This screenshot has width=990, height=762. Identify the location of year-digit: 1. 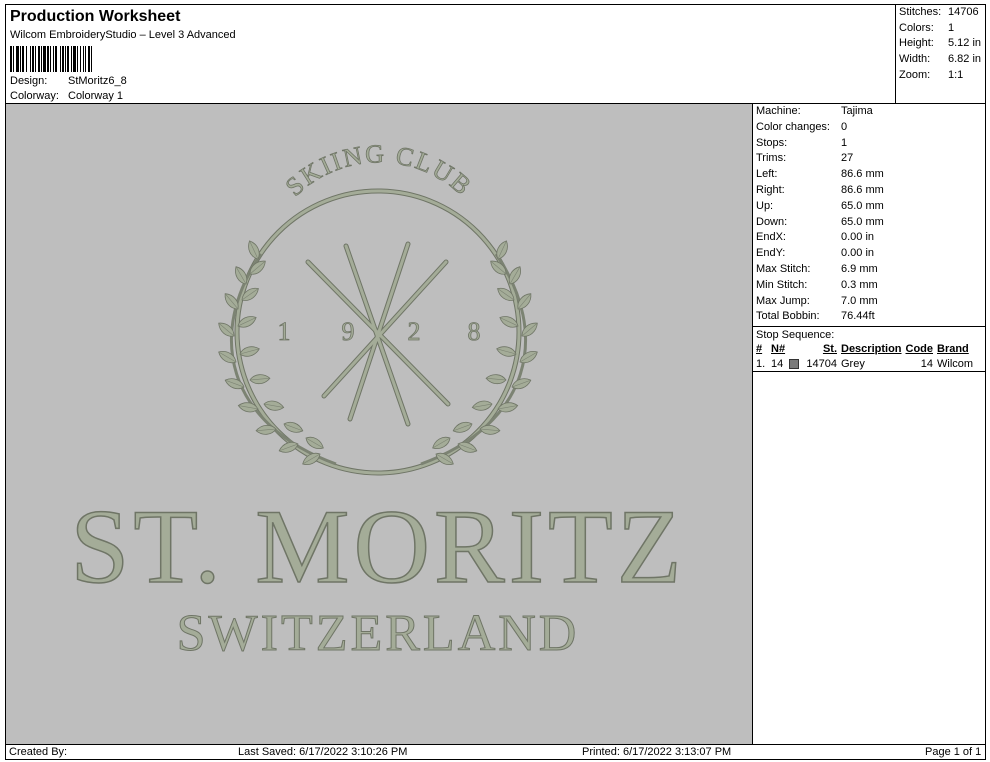
(284, 331).